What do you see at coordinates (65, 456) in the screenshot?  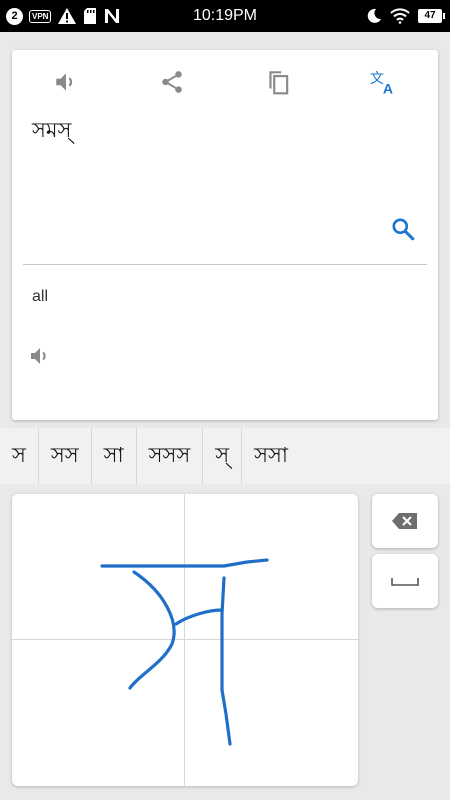 I see `suggestion-item: সস` at bounding box center [65, 456].